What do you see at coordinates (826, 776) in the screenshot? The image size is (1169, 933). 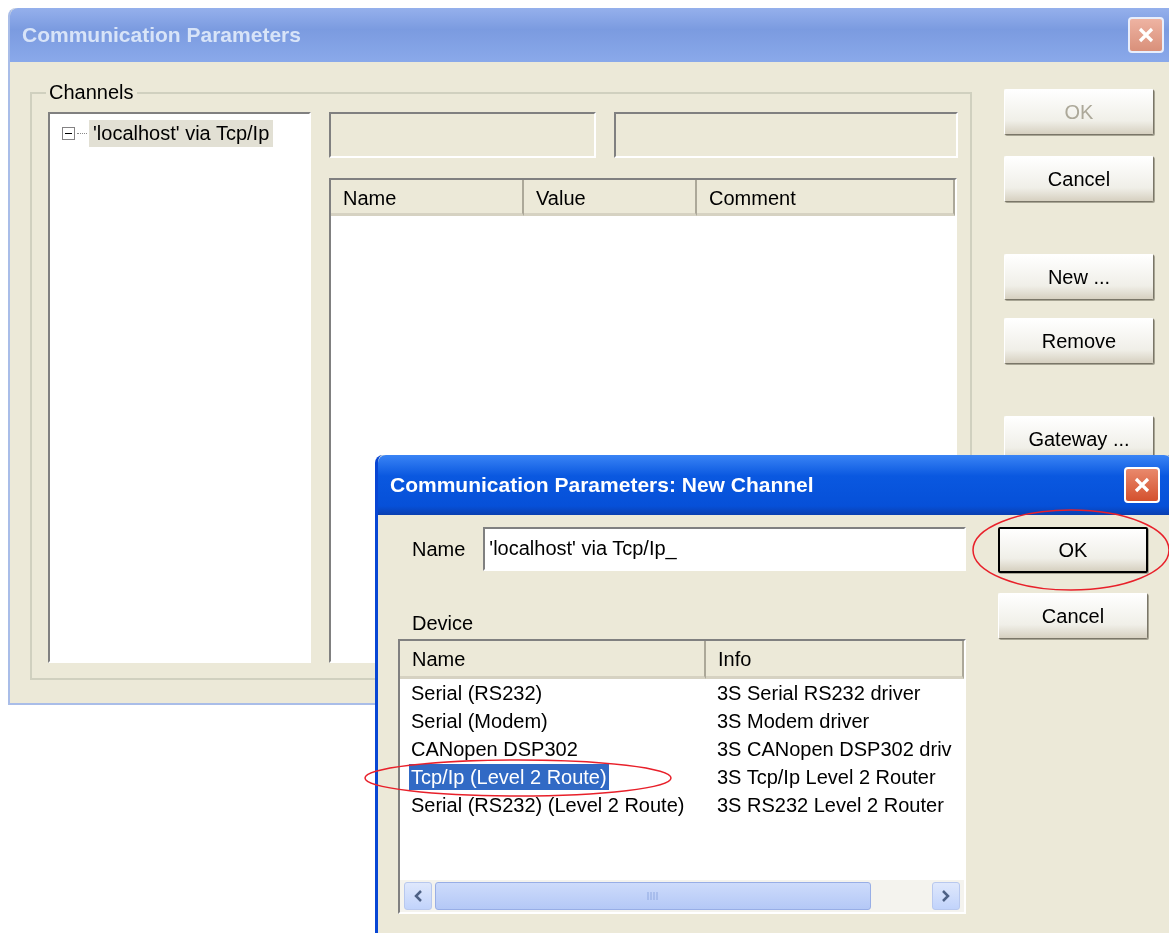 I see `device-info: 3S Tcp/Ip Level 2 Router` at bounding box center [826, 776].